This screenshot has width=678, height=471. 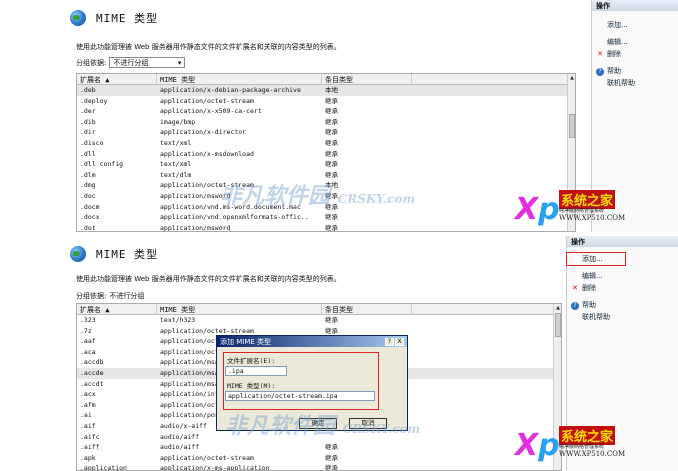 What do you see at coordinates (319, 447) in the screenshot?
I see `table-row: .aiff audio/aiff 继承` at bounding box center [319, 447].